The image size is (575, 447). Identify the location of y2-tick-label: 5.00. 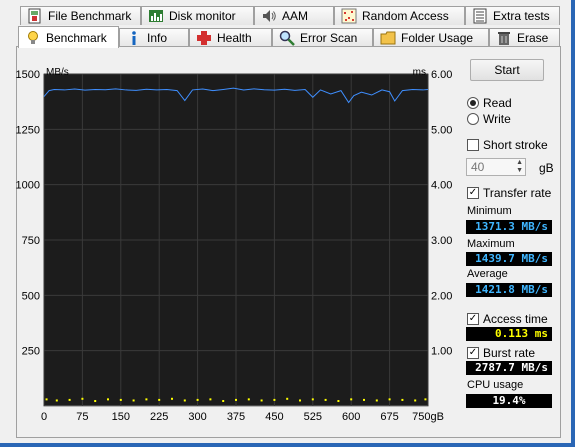
(441, 130).